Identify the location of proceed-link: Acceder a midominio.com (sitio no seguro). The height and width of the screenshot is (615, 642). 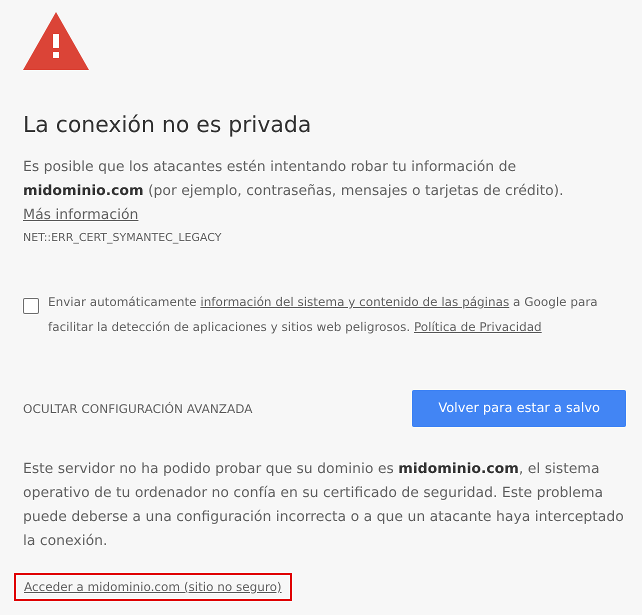
(153, 587).